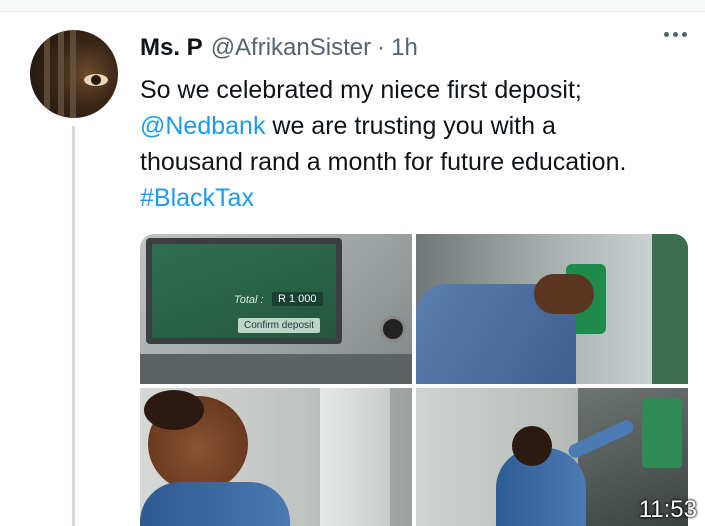  What do you see at coordinates (202, 126) in the screenshot?
I see `mention-link: @Nedbank` at bounding box center [202, 126].